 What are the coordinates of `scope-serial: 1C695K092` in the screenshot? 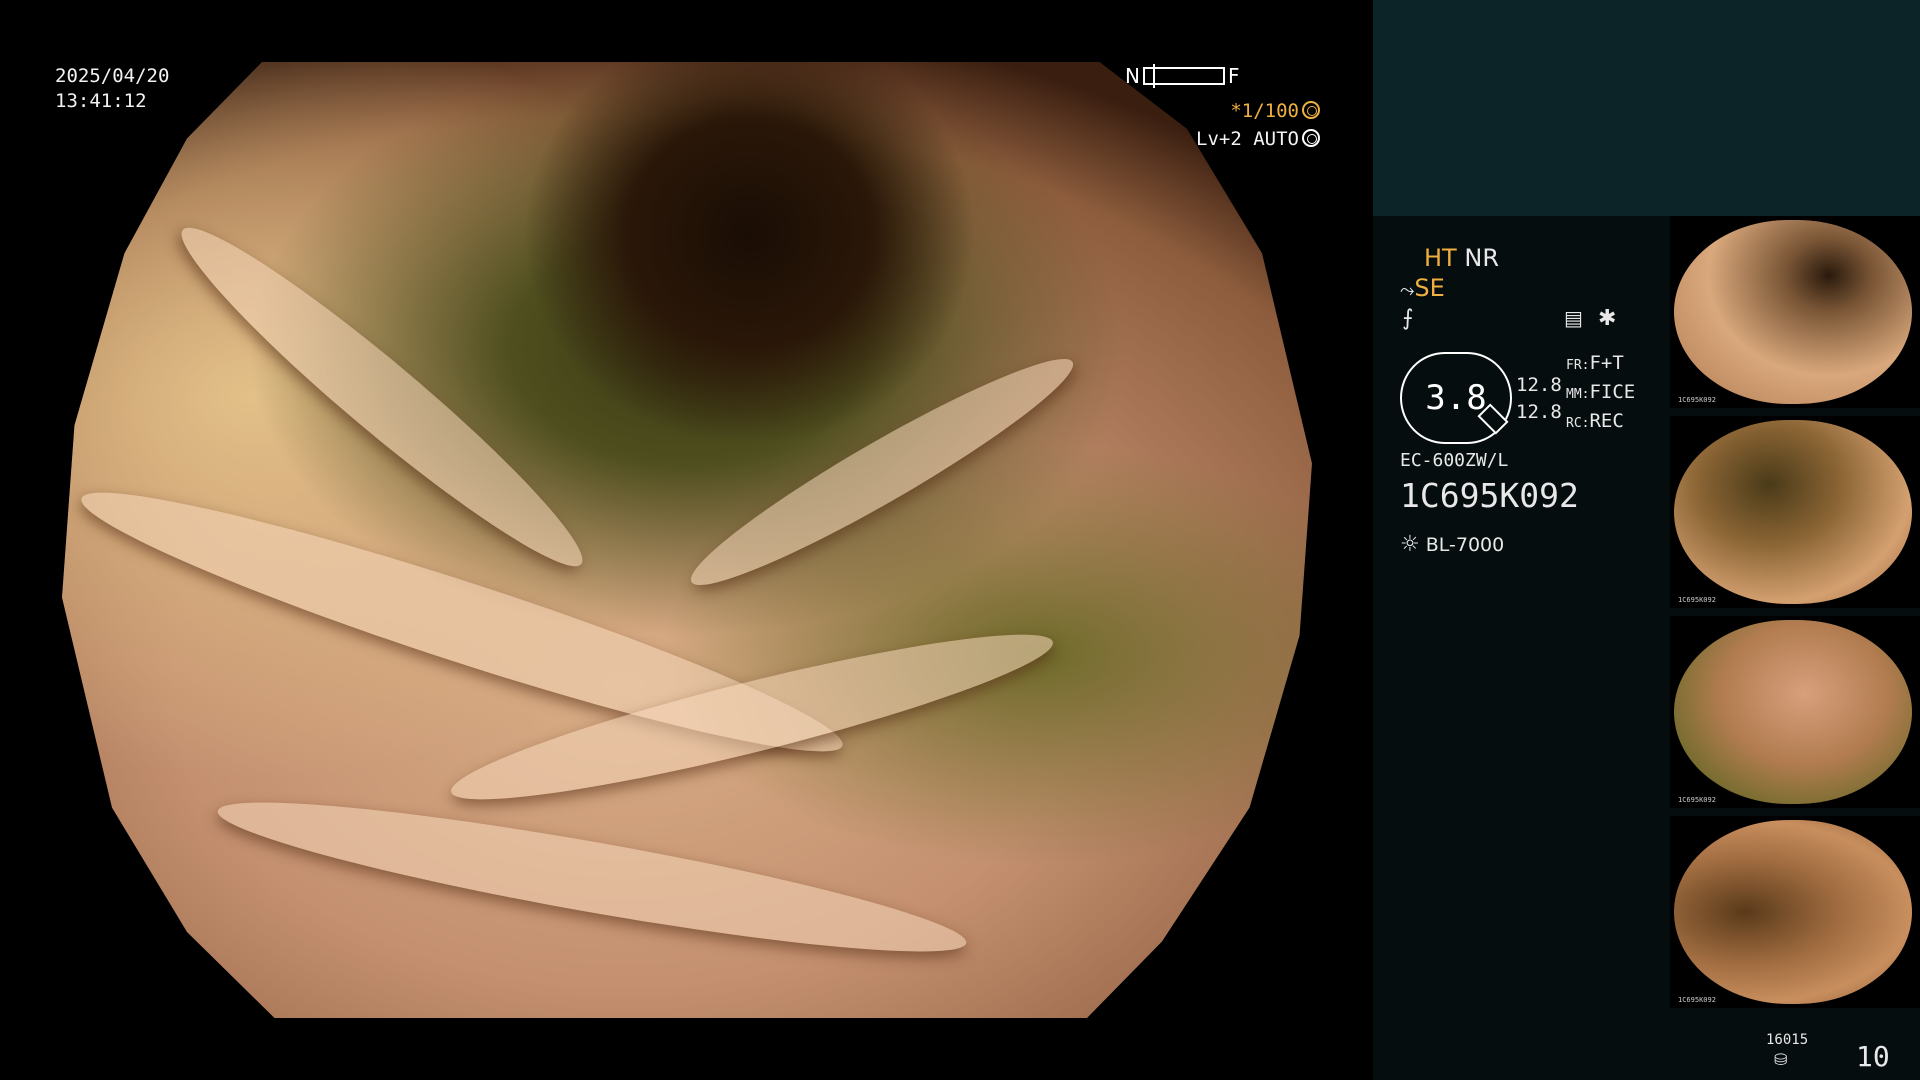 It's located at (1489, 495).